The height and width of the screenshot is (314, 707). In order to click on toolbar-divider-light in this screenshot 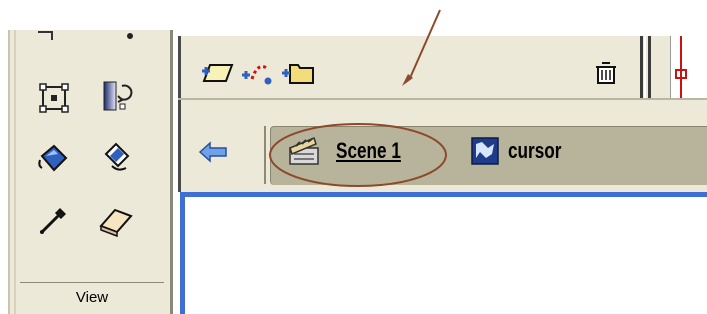, I will do `click(645, 67)`.